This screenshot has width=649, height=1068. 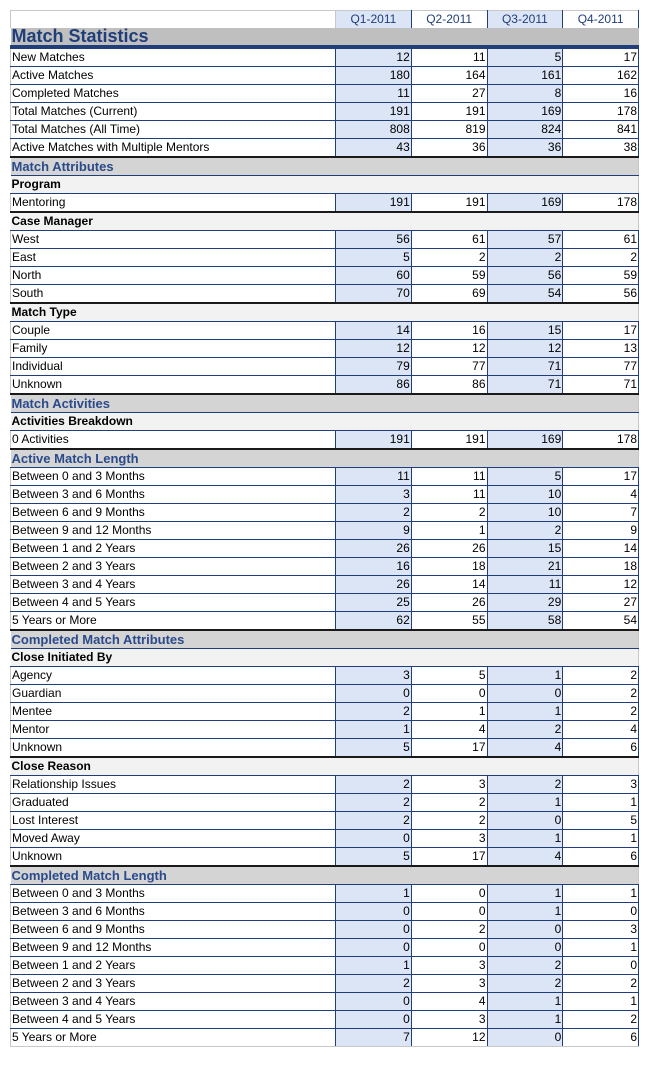 I want to click on value-cell-q4: 12, so click(x=600, y=584).